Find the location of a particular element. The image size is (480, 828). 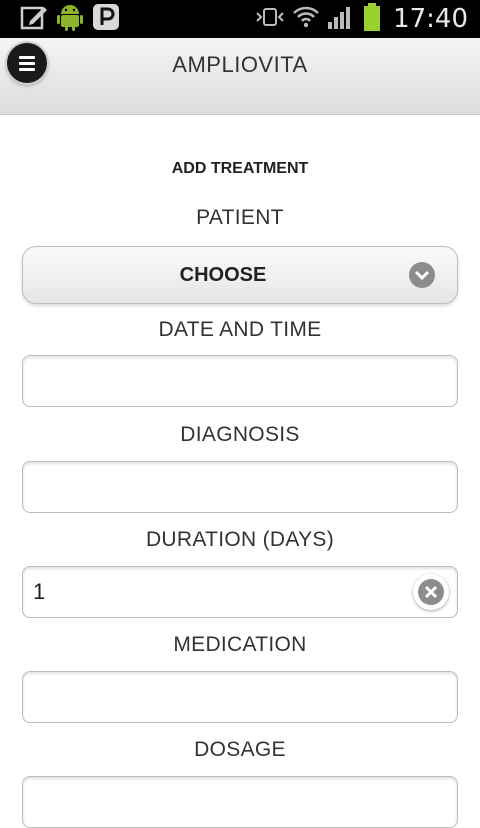

app-title: AMPLIOVITA is located at coordinates (240, 64).